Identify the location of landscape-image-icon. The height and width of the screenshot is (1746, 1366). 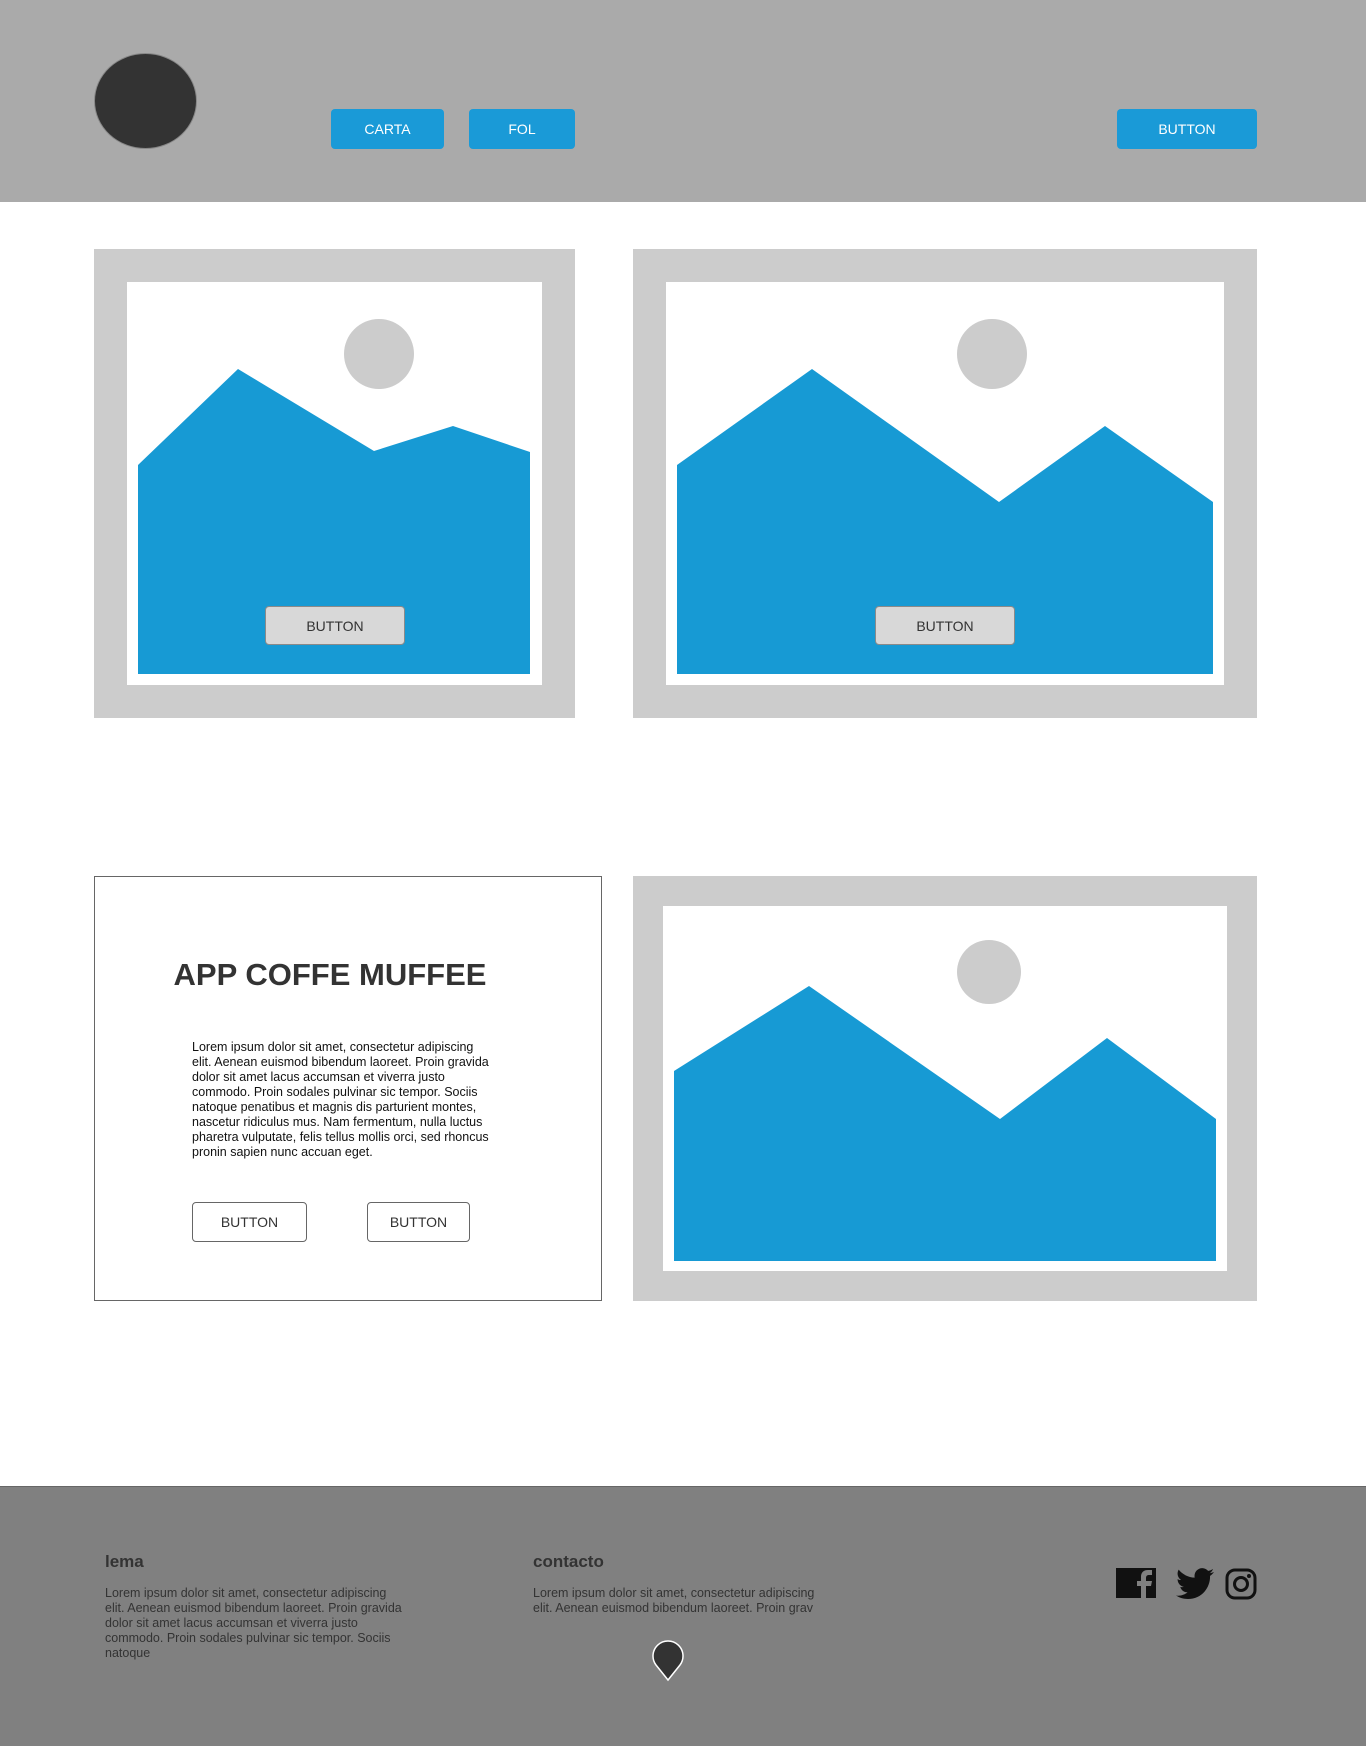
(945, 1100).